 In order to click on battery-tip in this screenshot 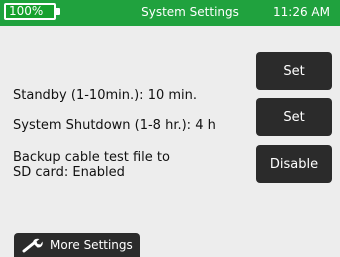, I will do `click(58, 11)`.